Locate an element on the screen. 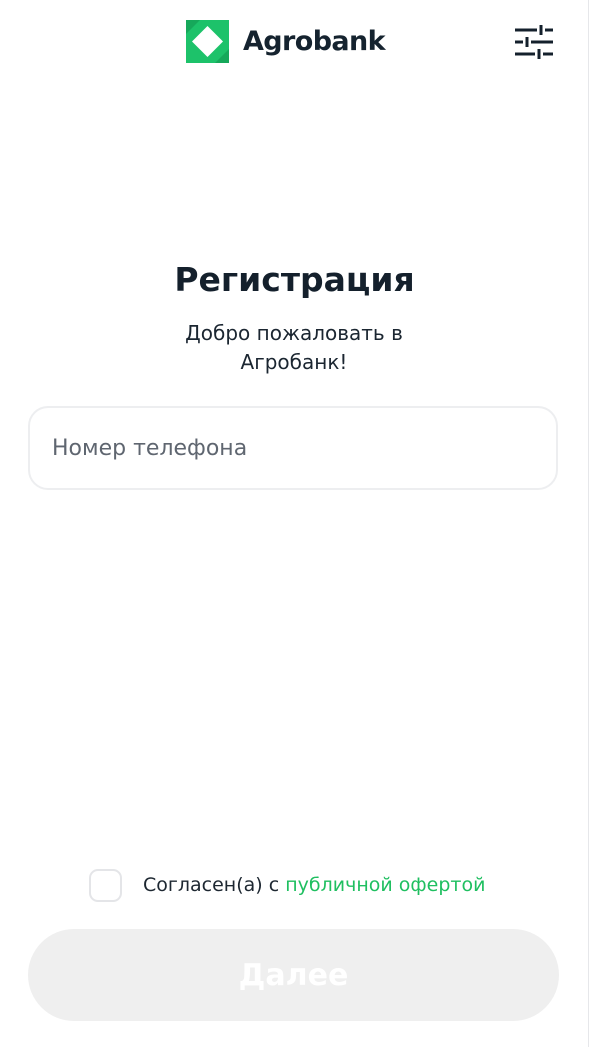  agreement-checkbox is located at coordinates (105, 885).